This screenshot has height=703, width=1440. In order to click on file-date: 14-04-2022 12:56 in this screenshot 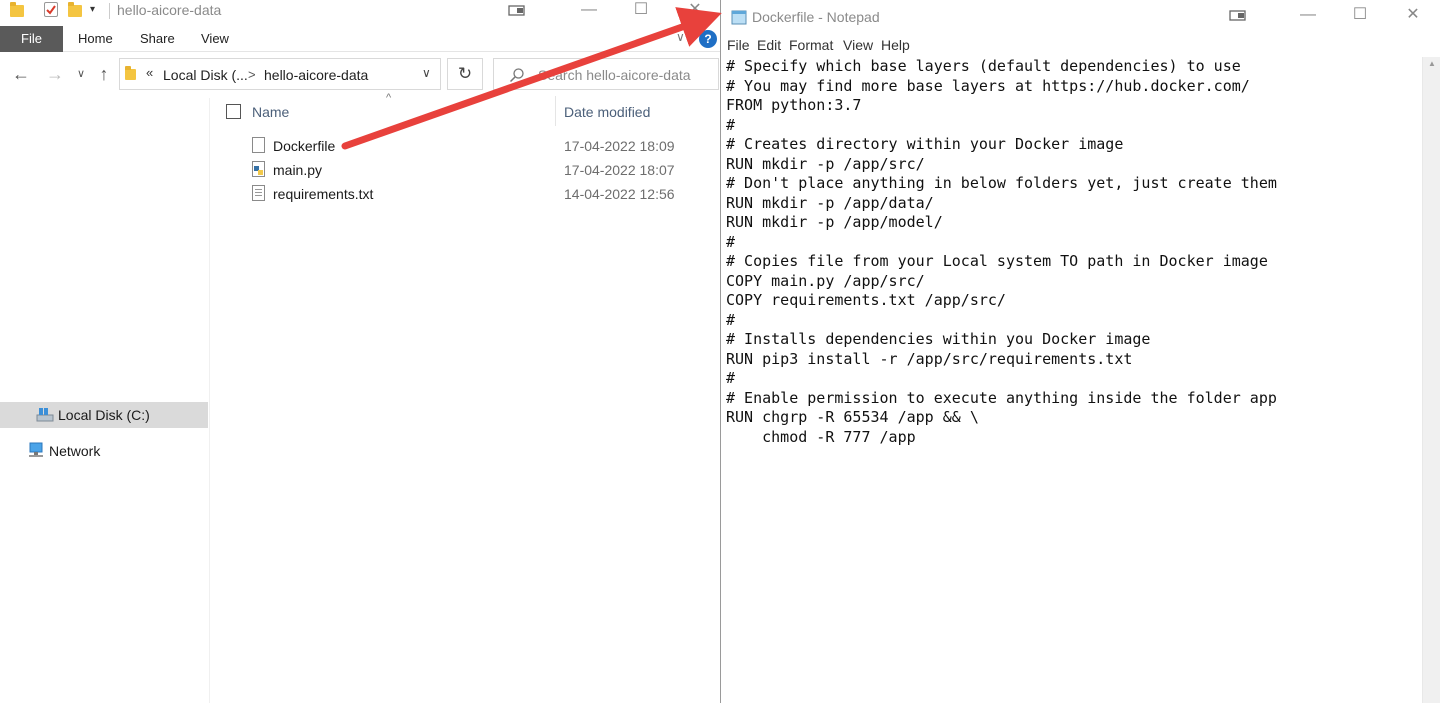, I will do `click(619, 194)`.